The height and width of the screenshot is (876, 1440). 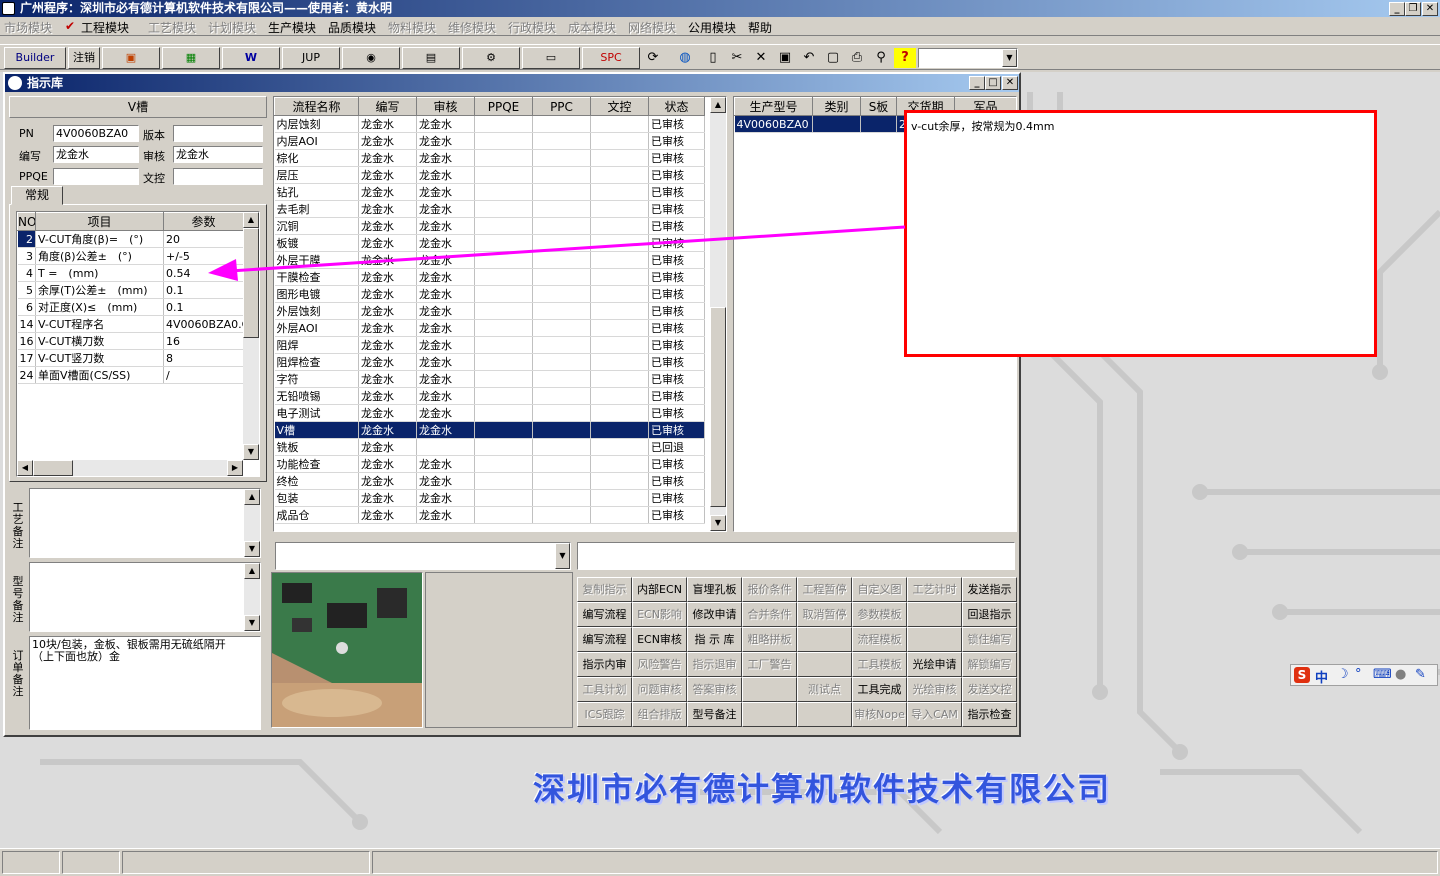 What do you see at coordinates (489, 413) in the screenshot?
I see `process-row: 电子测试 龙金水 龙金水 已审核` at bounding box center [489, 413].